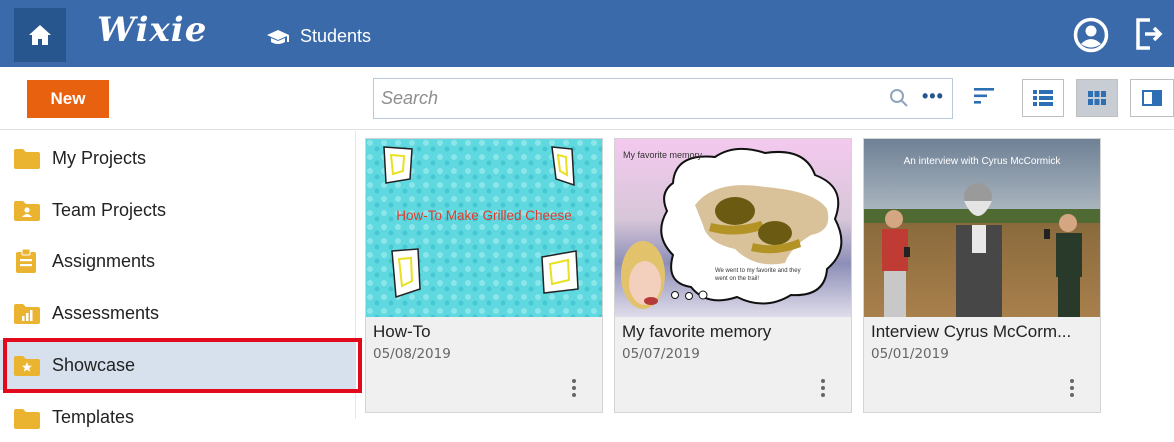 The width and height of the screenshot is (1174, 442). I want to click on grid-view-button, so click(1097, 98).